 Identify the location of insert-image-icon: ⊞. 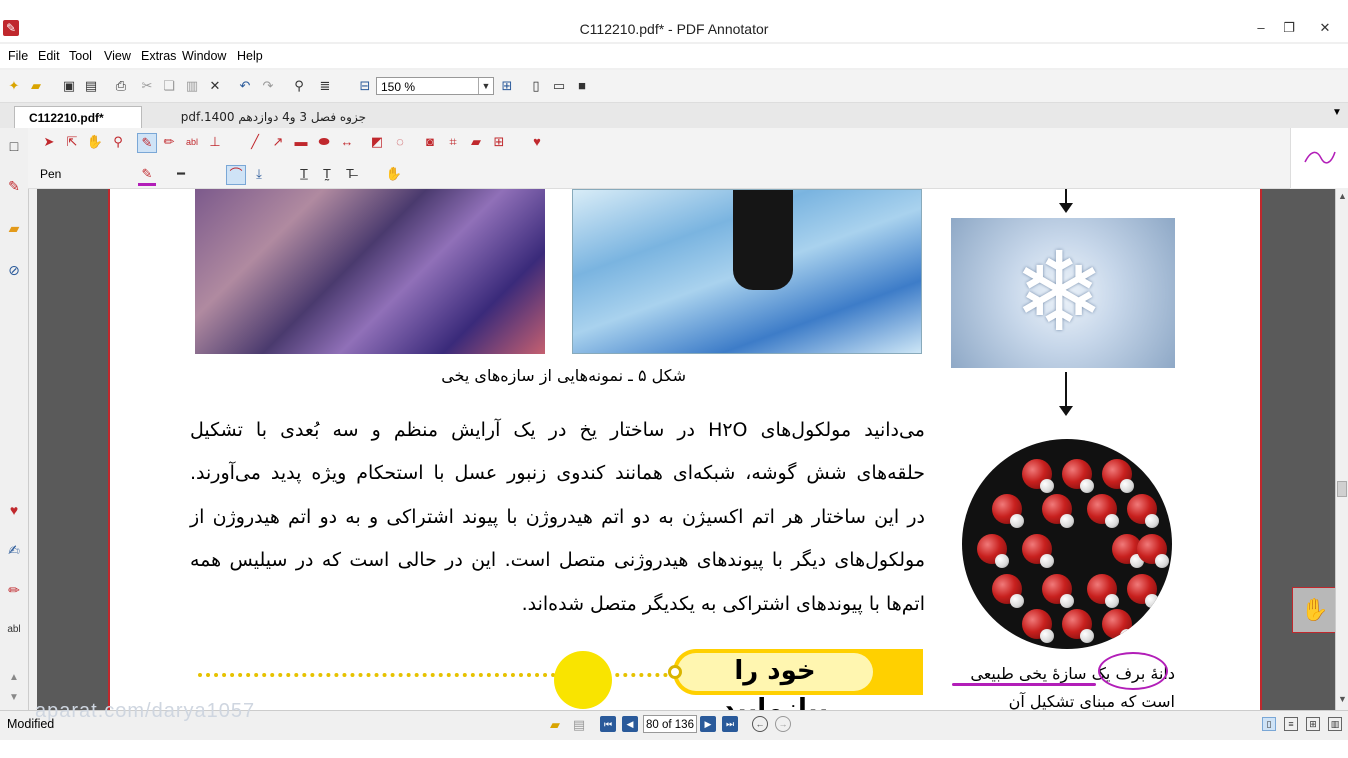
(499, 142).